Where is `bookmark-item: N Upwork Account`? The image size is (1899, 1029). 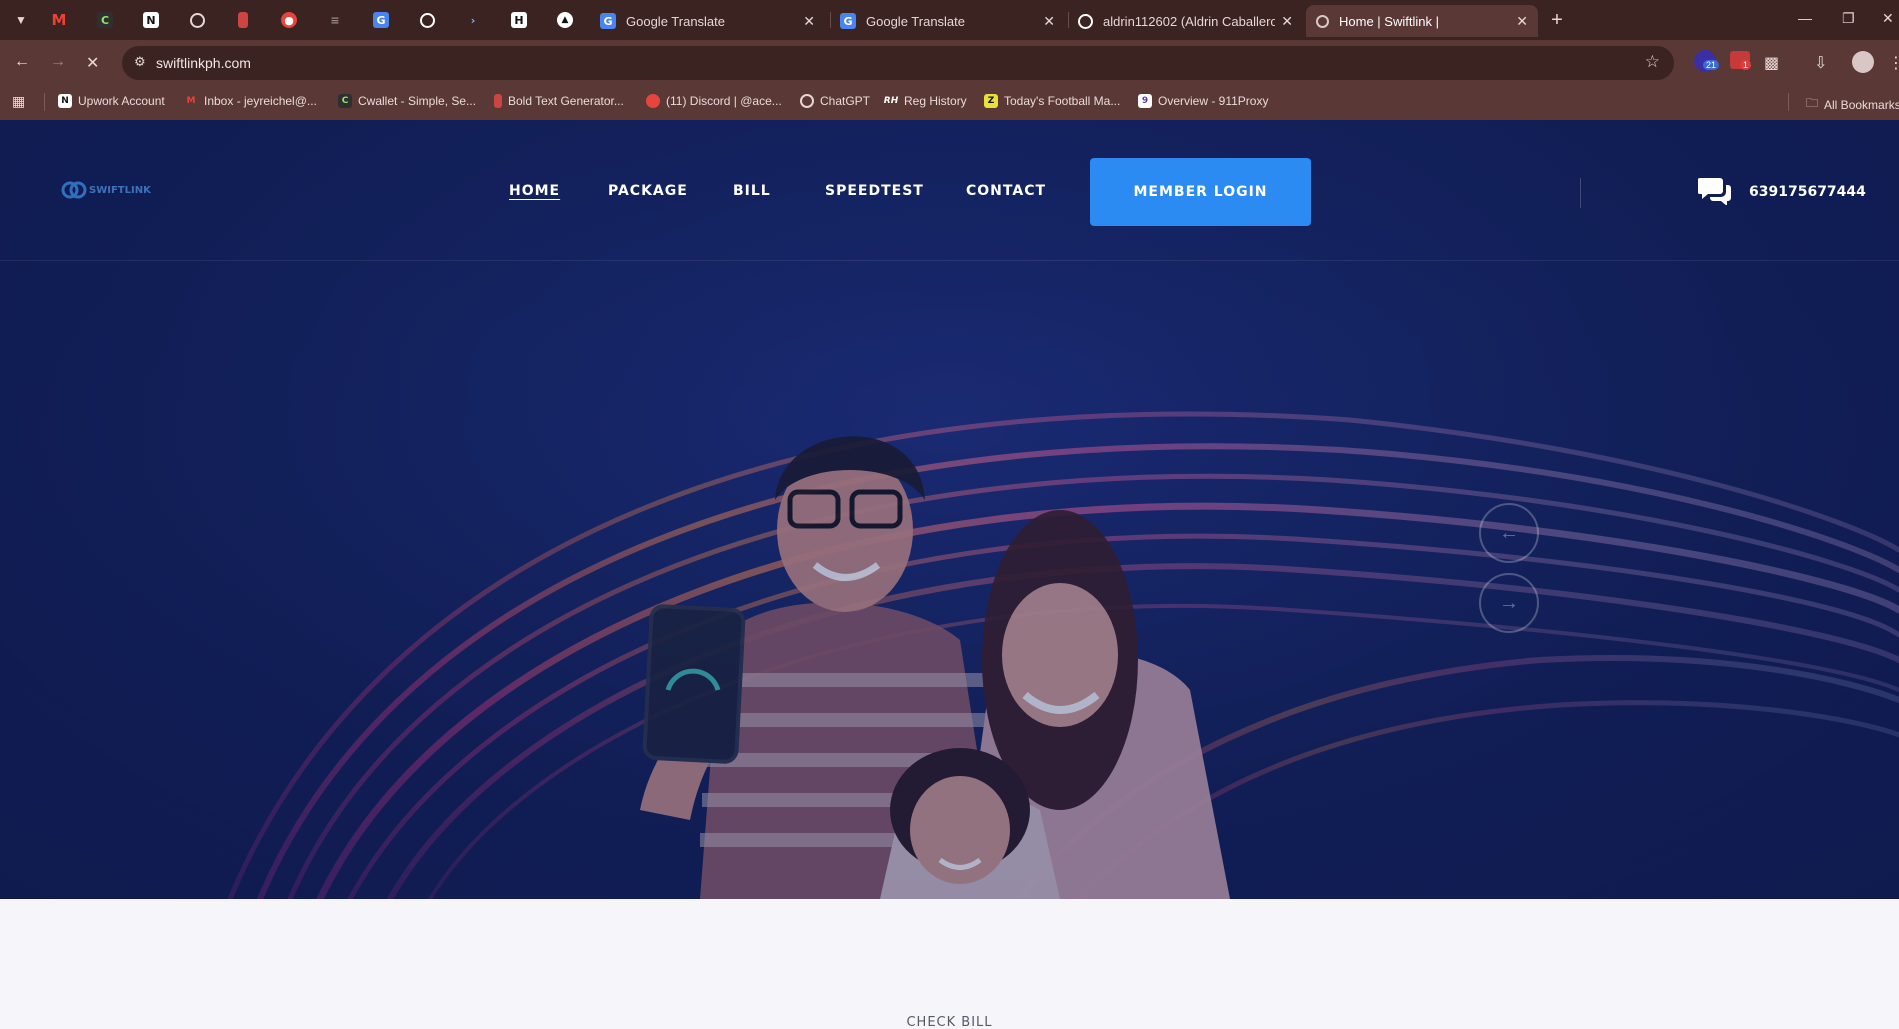
bookmark-item: N Upwork Account is located at coordinates (111, 101).